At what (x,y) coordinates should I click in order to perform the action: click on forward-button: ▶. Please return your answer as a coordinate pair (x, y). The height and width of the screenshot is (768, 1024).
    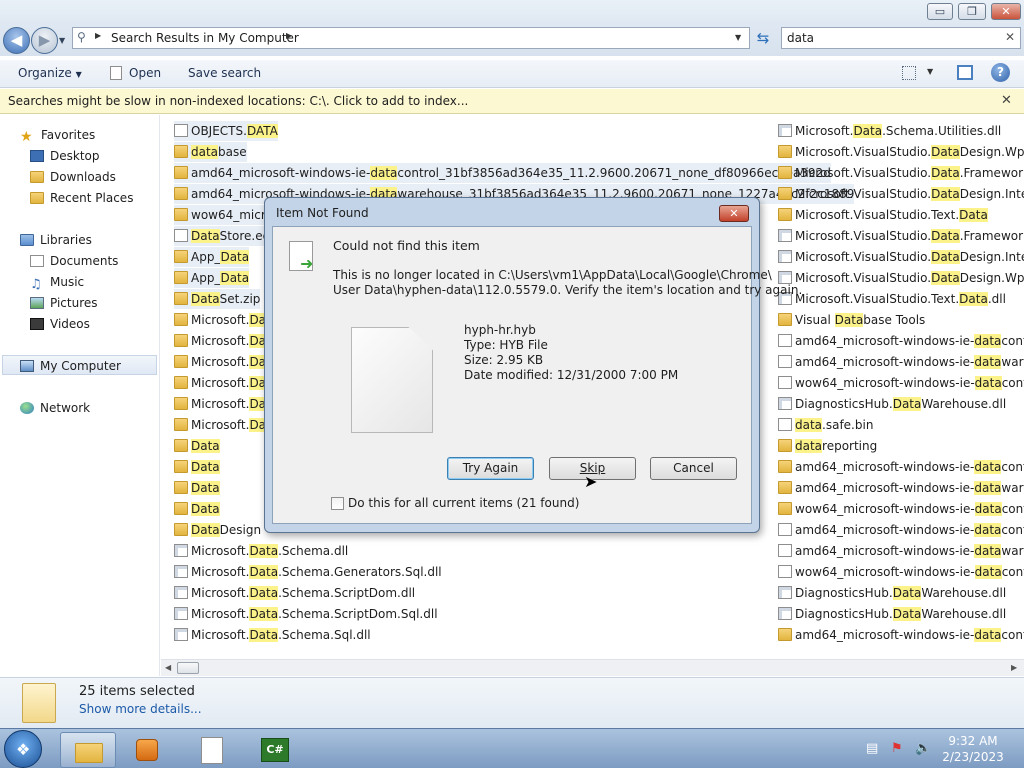
    Looking at the image, I should click on (44, 40).